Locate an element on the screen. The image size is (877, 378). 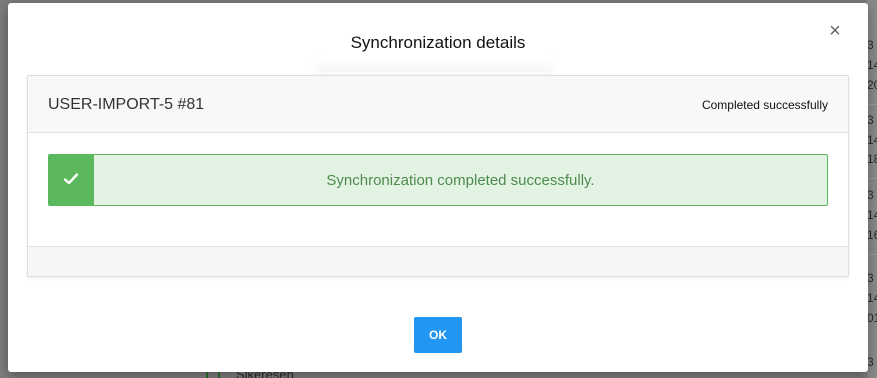
success-alert: Synchronization completed successfully. is located at coordinates (438, 180).